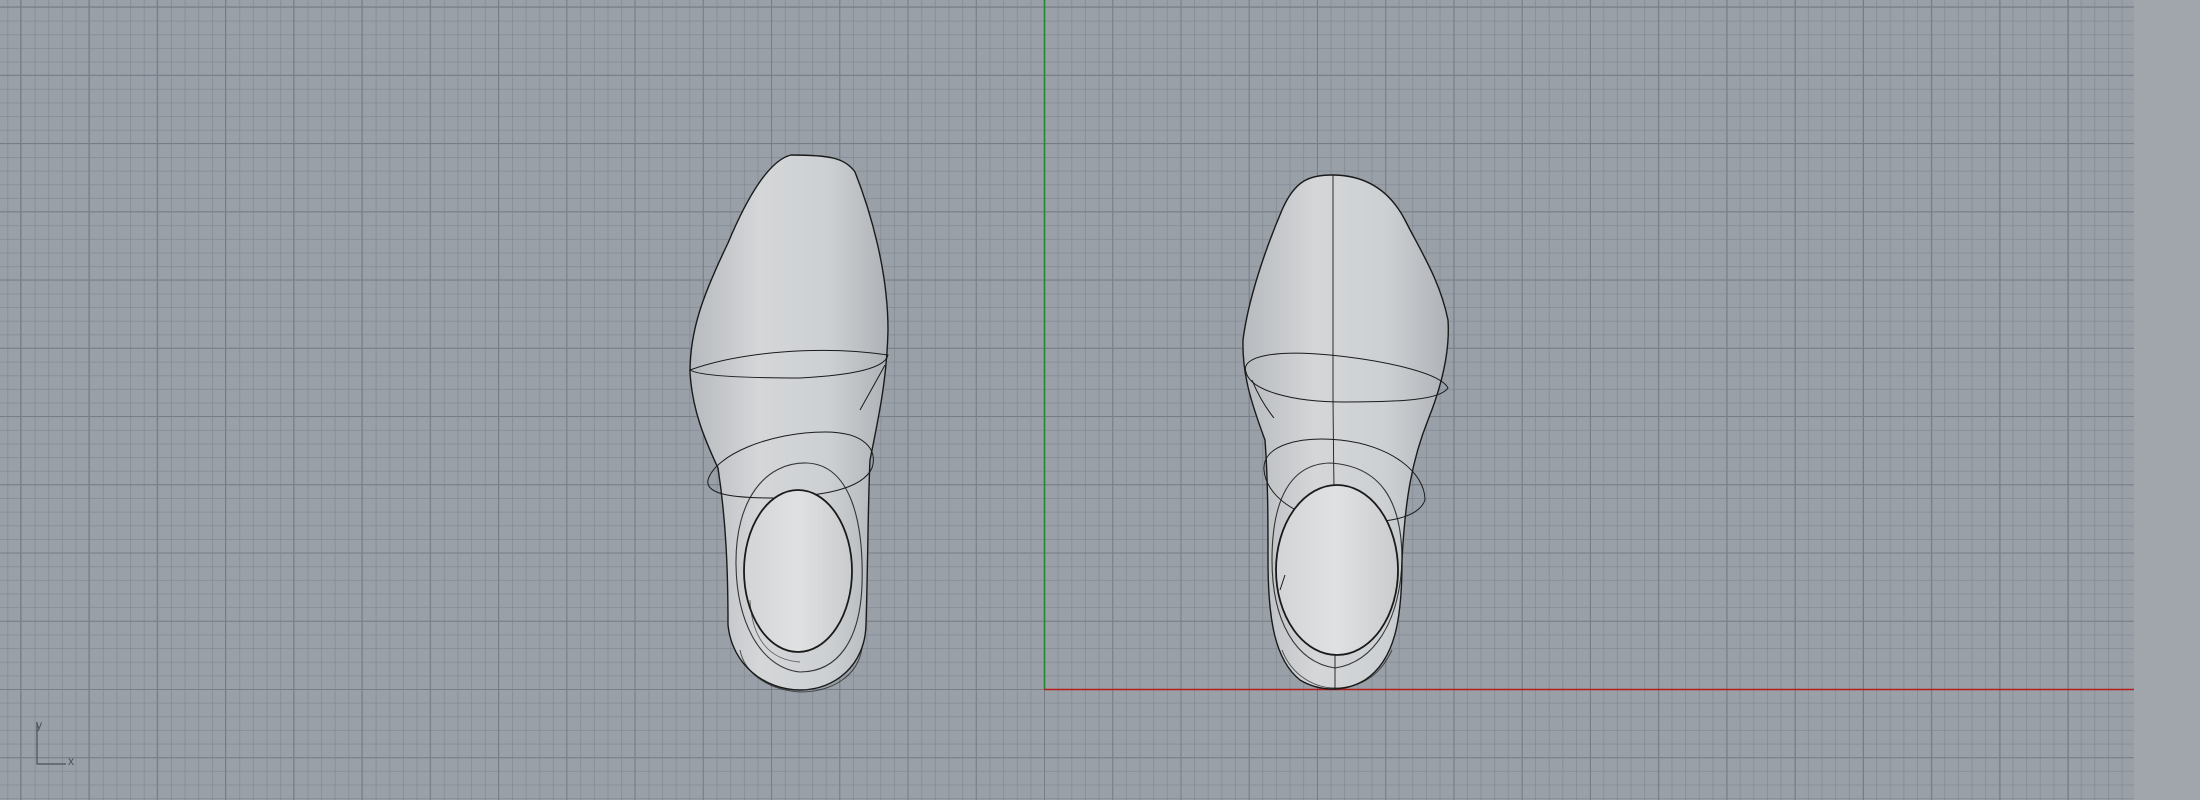  Describe the element at coordinates (57, 743) in the screenshot. I see `axis-indicator: y x` at that location.